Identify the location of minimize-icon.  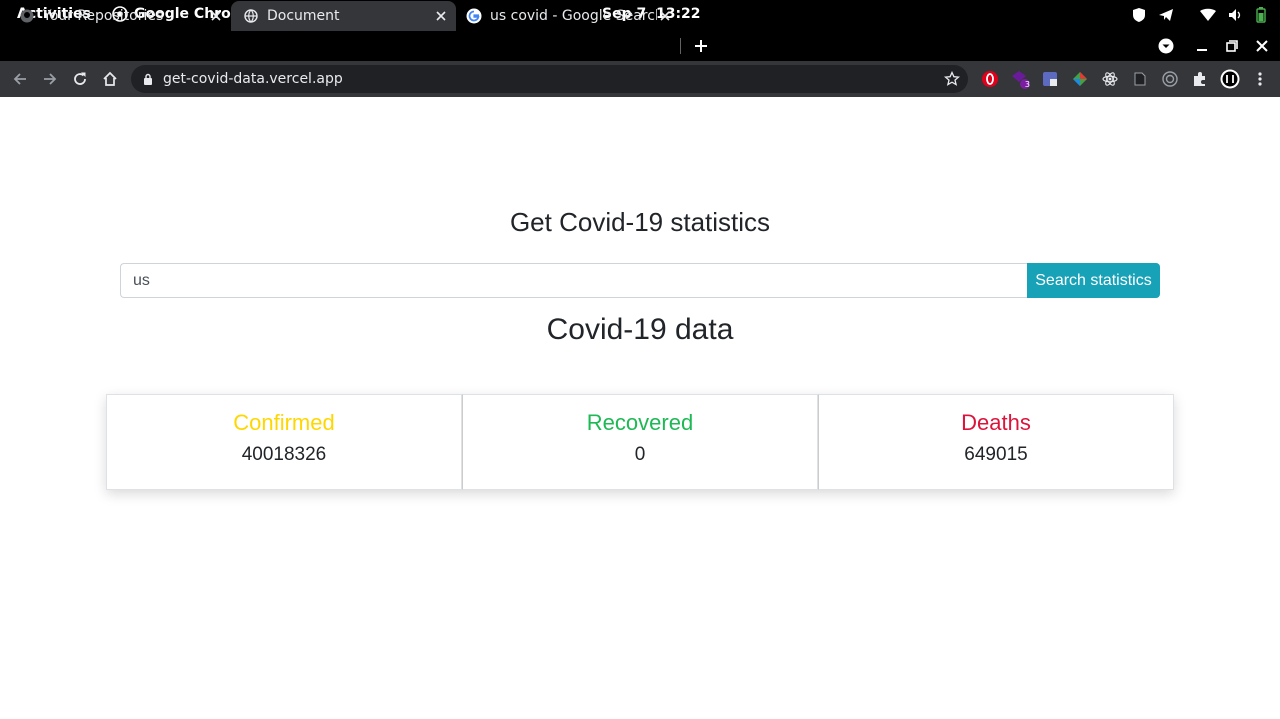
(1202, 50).